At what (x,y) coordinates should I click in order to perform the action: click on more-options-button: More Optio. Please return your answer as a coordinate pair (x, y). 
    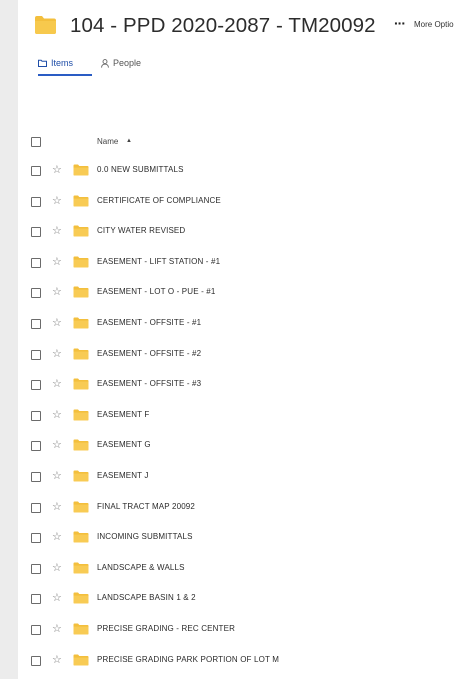
    Looking at the image, I should click on (434, 24).